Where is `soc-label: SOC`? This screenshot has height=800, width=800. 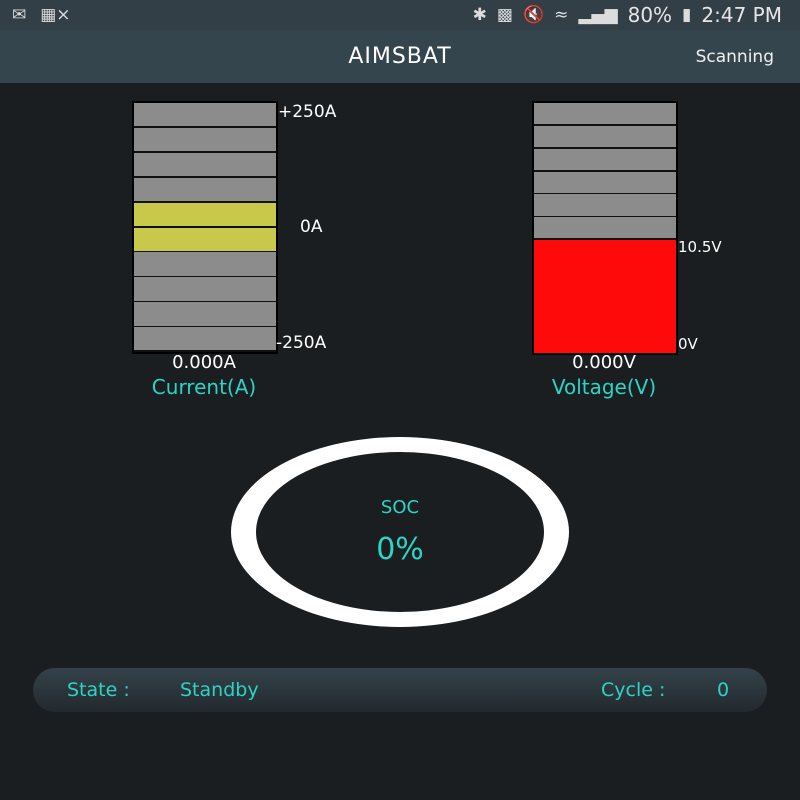 soc-label: SOC is located at coordinates (400, 507).